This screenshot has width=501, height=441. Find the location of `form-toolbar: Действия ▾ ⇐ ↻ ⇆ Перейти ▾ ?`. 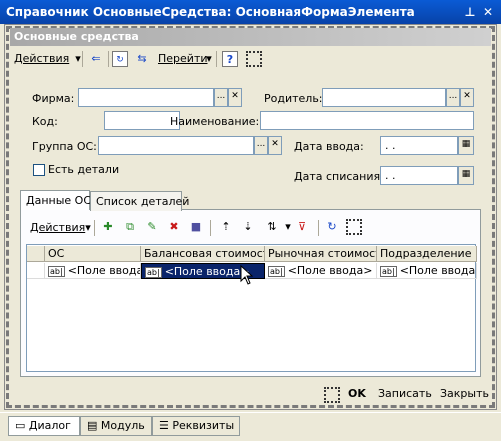

form-toolbar: Действия ▾ ⇐ ↻ ⇆ Перейти ▾ ? is located at coordinates (250, 59).